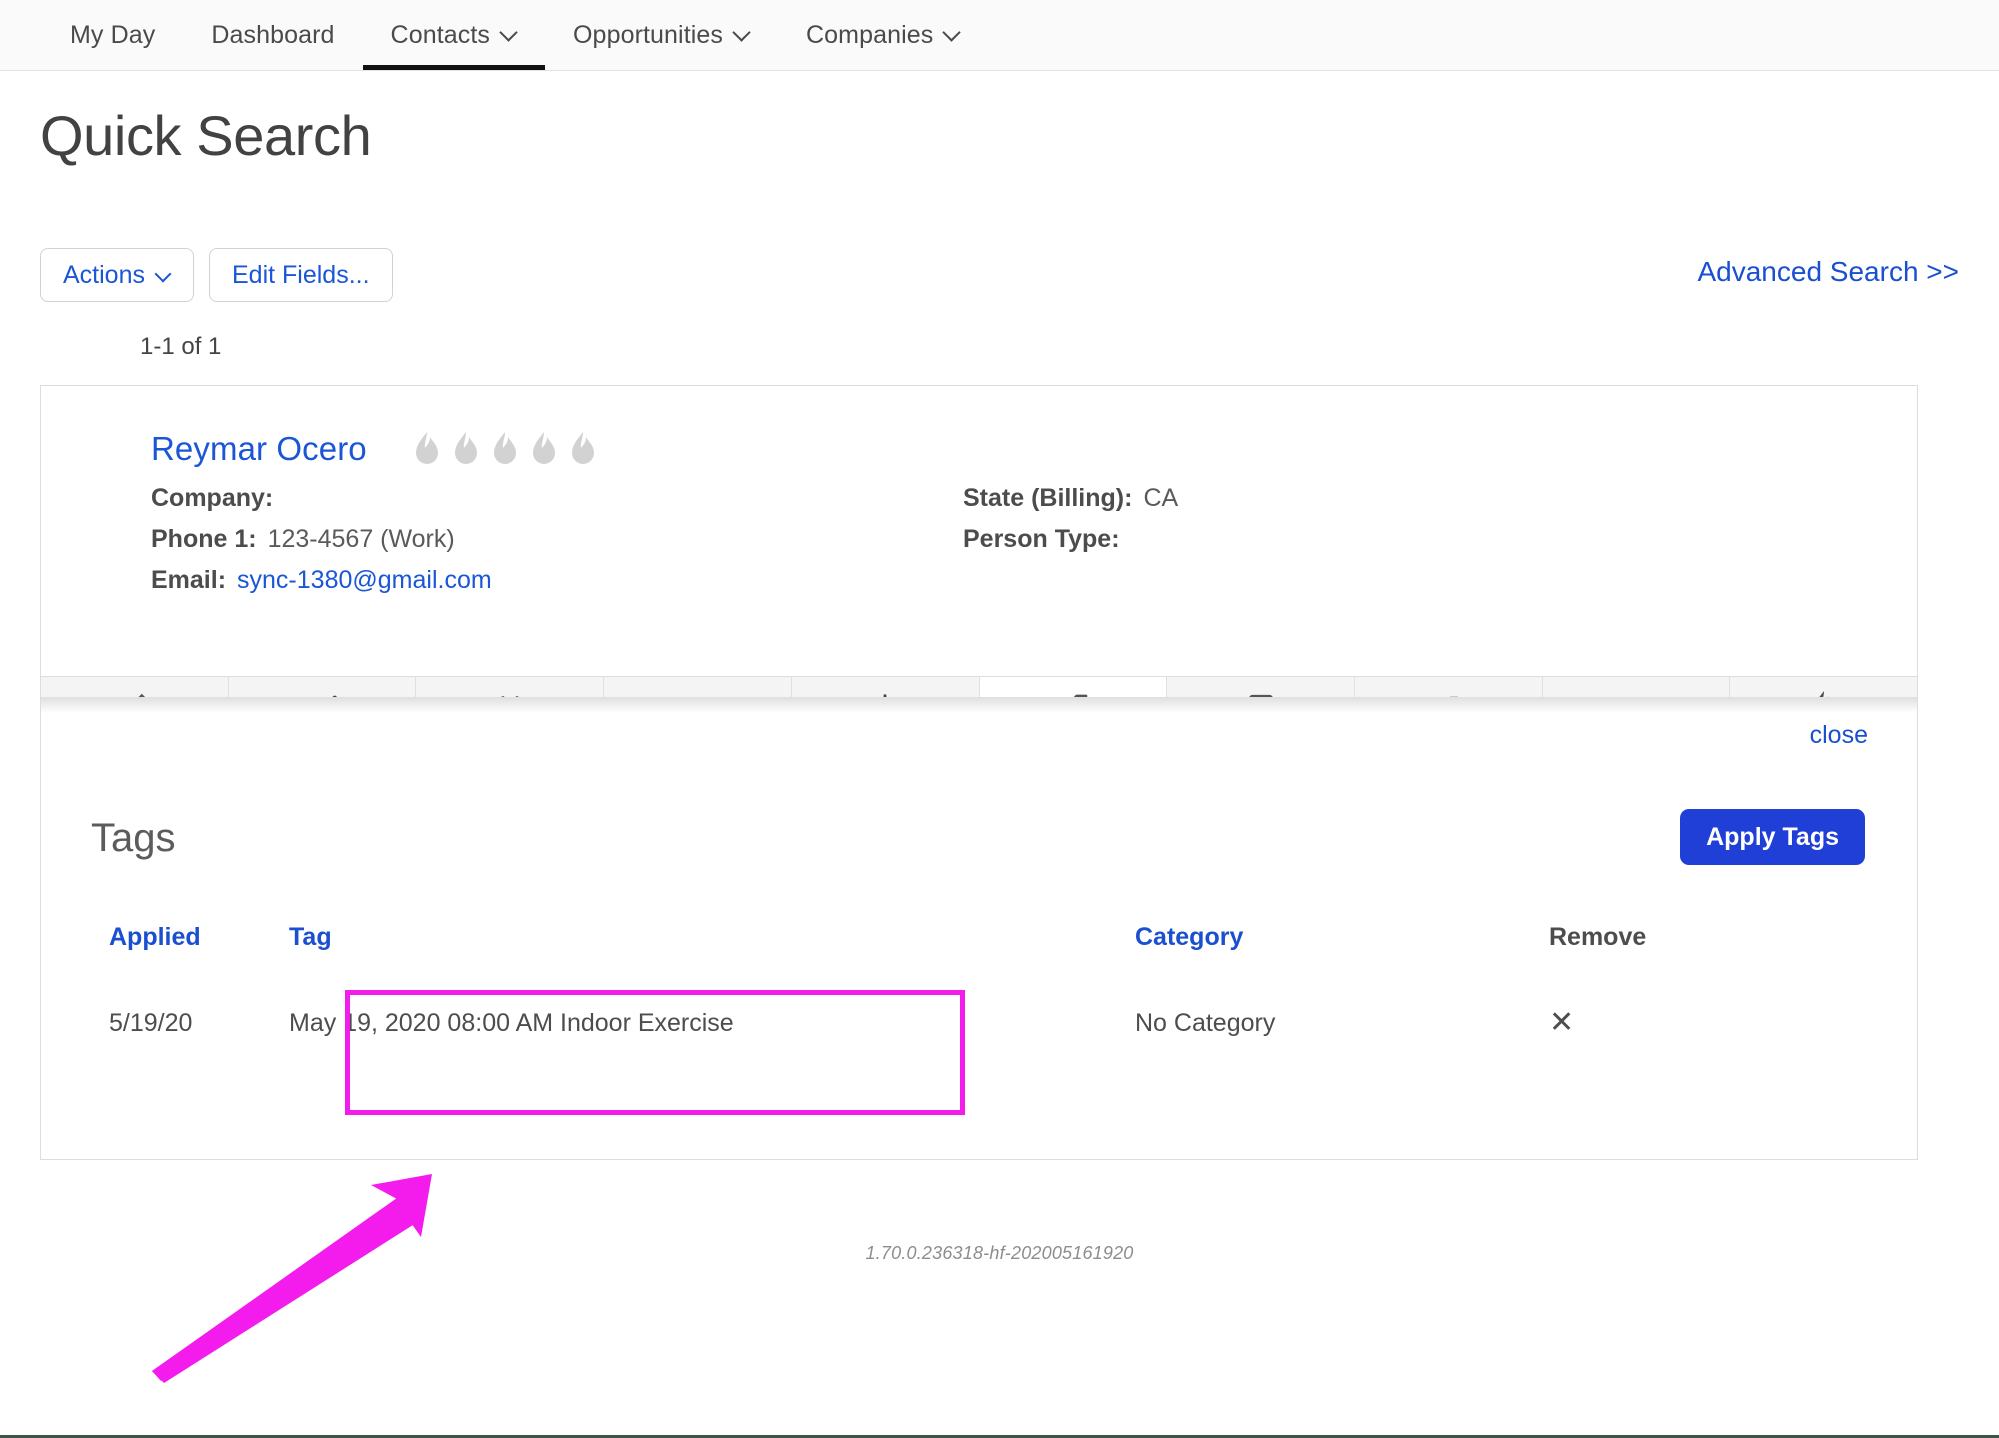  Describe the element at coordinates (1034, 586) in the screenshot. I see `detail-email: Email: sync-1380@gmail.com` at that location.